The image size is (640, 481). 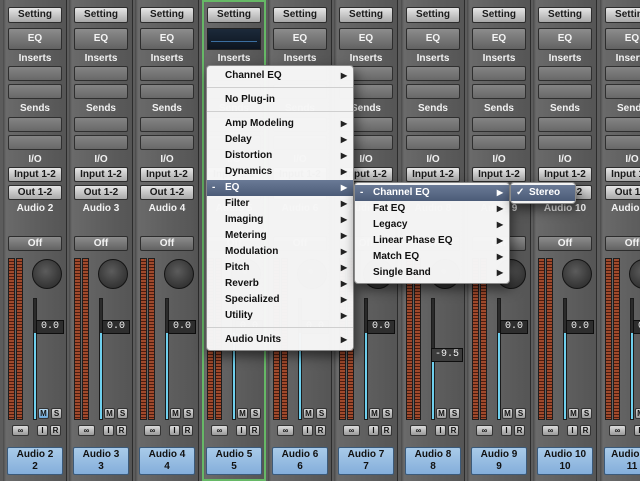 I want to click on menu-item: - Channel EQ ▶, so click(x=432, y=193).